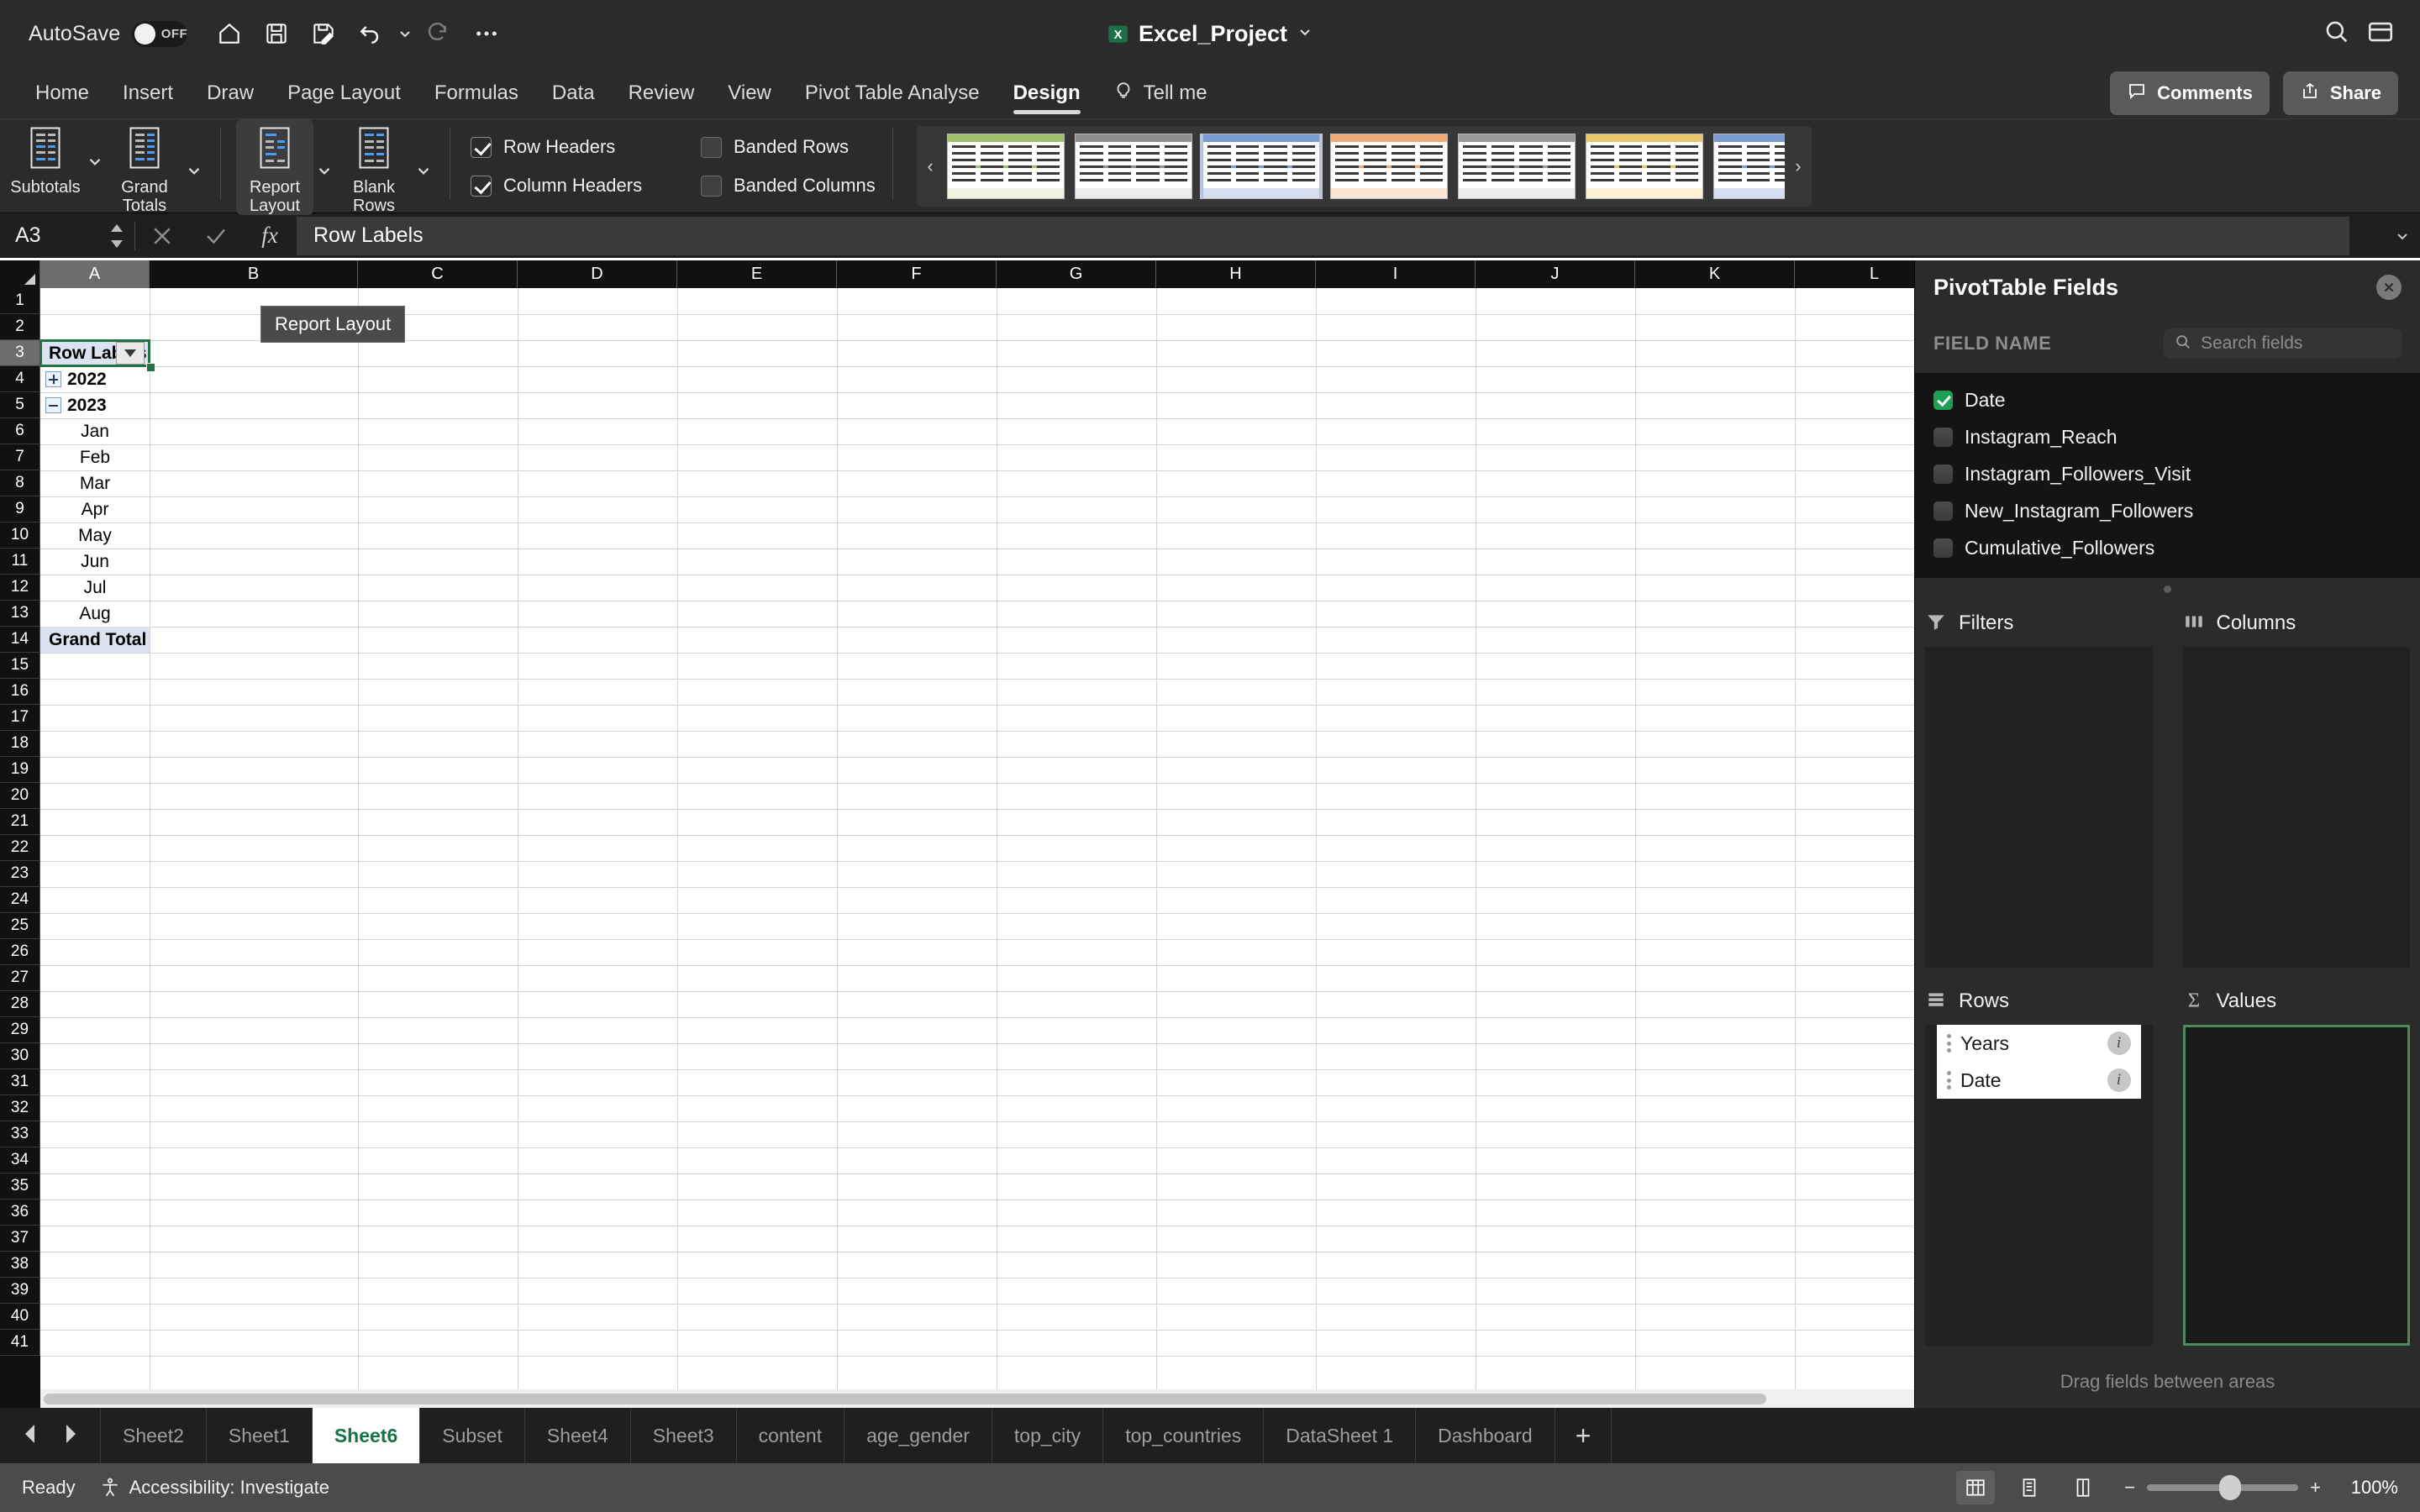 Image resolution: width=2420 pixels, height=1512 pixels. I want to click on tab-page-layout: Page Layout, so click(344, 93).